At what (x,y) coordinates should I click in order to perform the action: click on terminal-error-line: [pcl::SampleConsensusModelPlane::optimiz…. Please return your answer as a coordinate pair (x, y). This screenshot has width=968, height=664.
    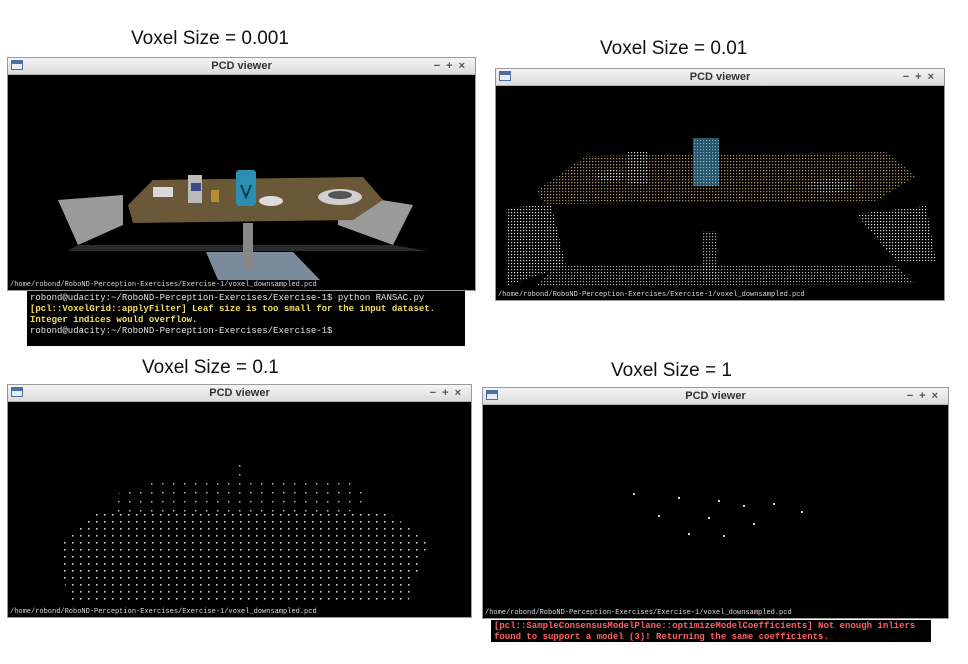
    Looking at the image, I should click on (705, 631).